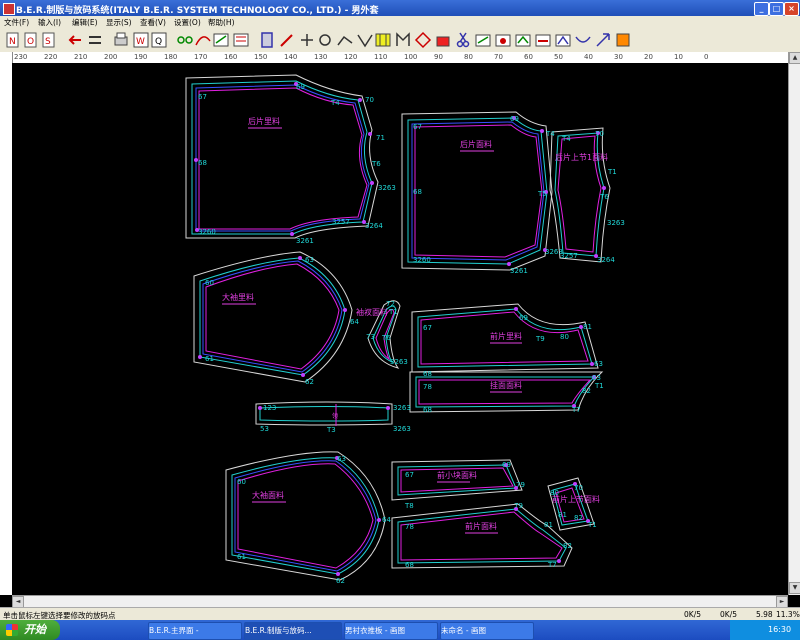 The height and width of the screenshot is (640, 800). Describe the element at coordinates (794, 323) in the screenshot. I see `vertical-scrollbar: ▲ ▼` at that location.